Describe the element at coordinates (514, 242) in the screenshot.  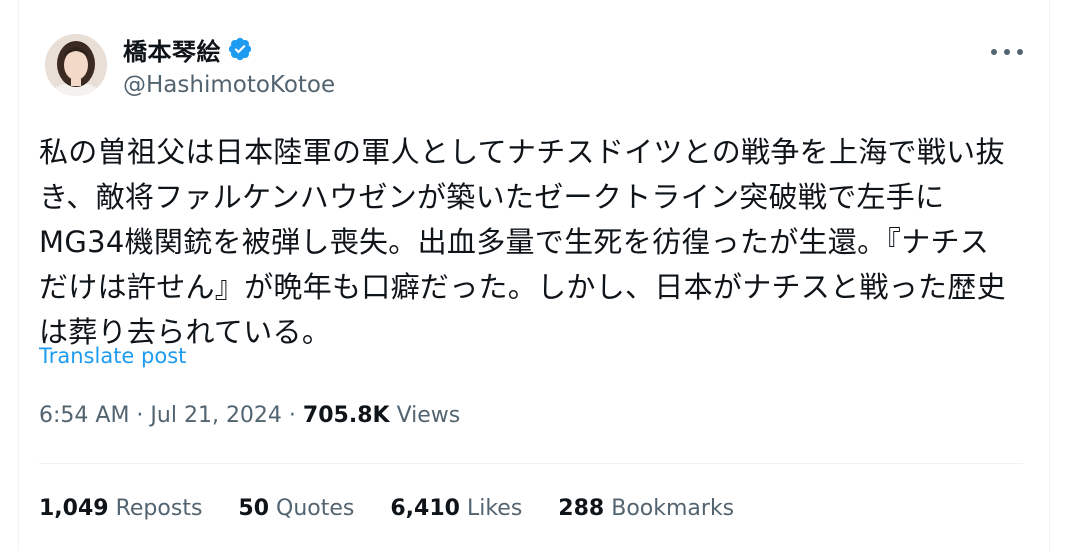
I see `tweet-text-line: MG34機関銃を被弾し喪失。出血多量で生死を彷徨ったが生還。『ナチス` at that location.